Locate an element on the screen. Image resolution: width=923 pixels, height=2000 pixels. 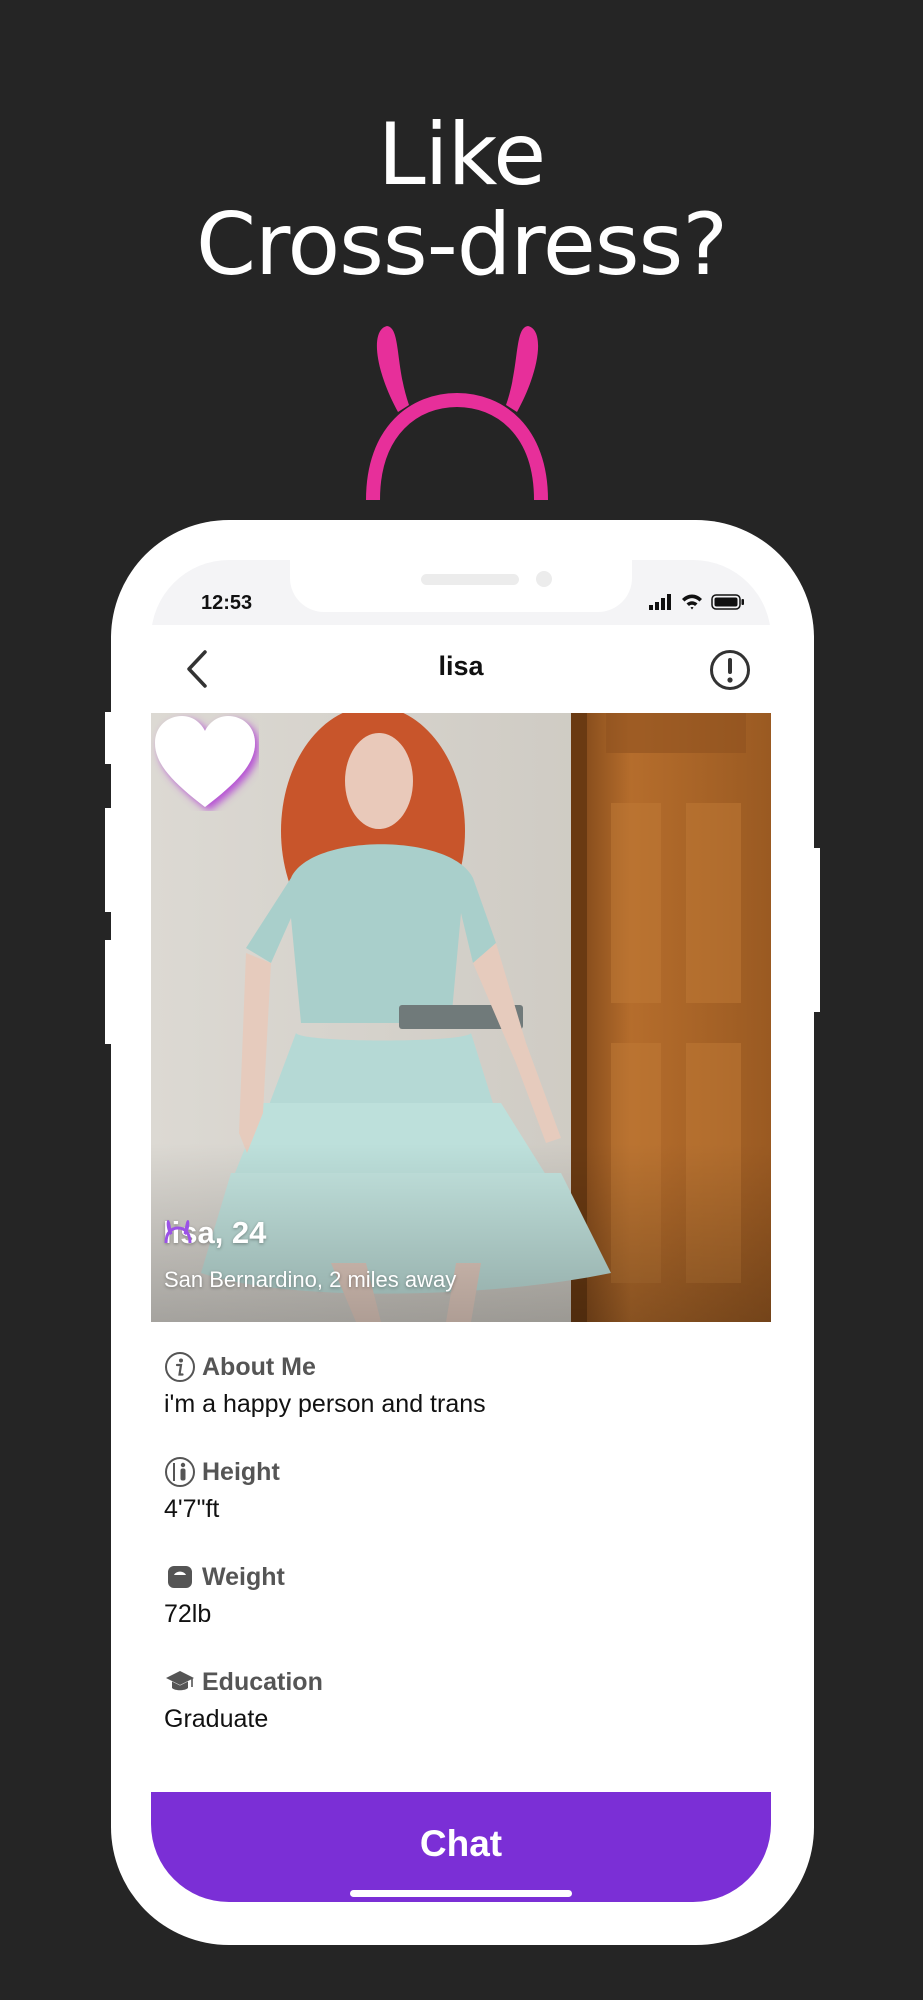
info-education: Education Graduate is located at coordinates (459, 1717).